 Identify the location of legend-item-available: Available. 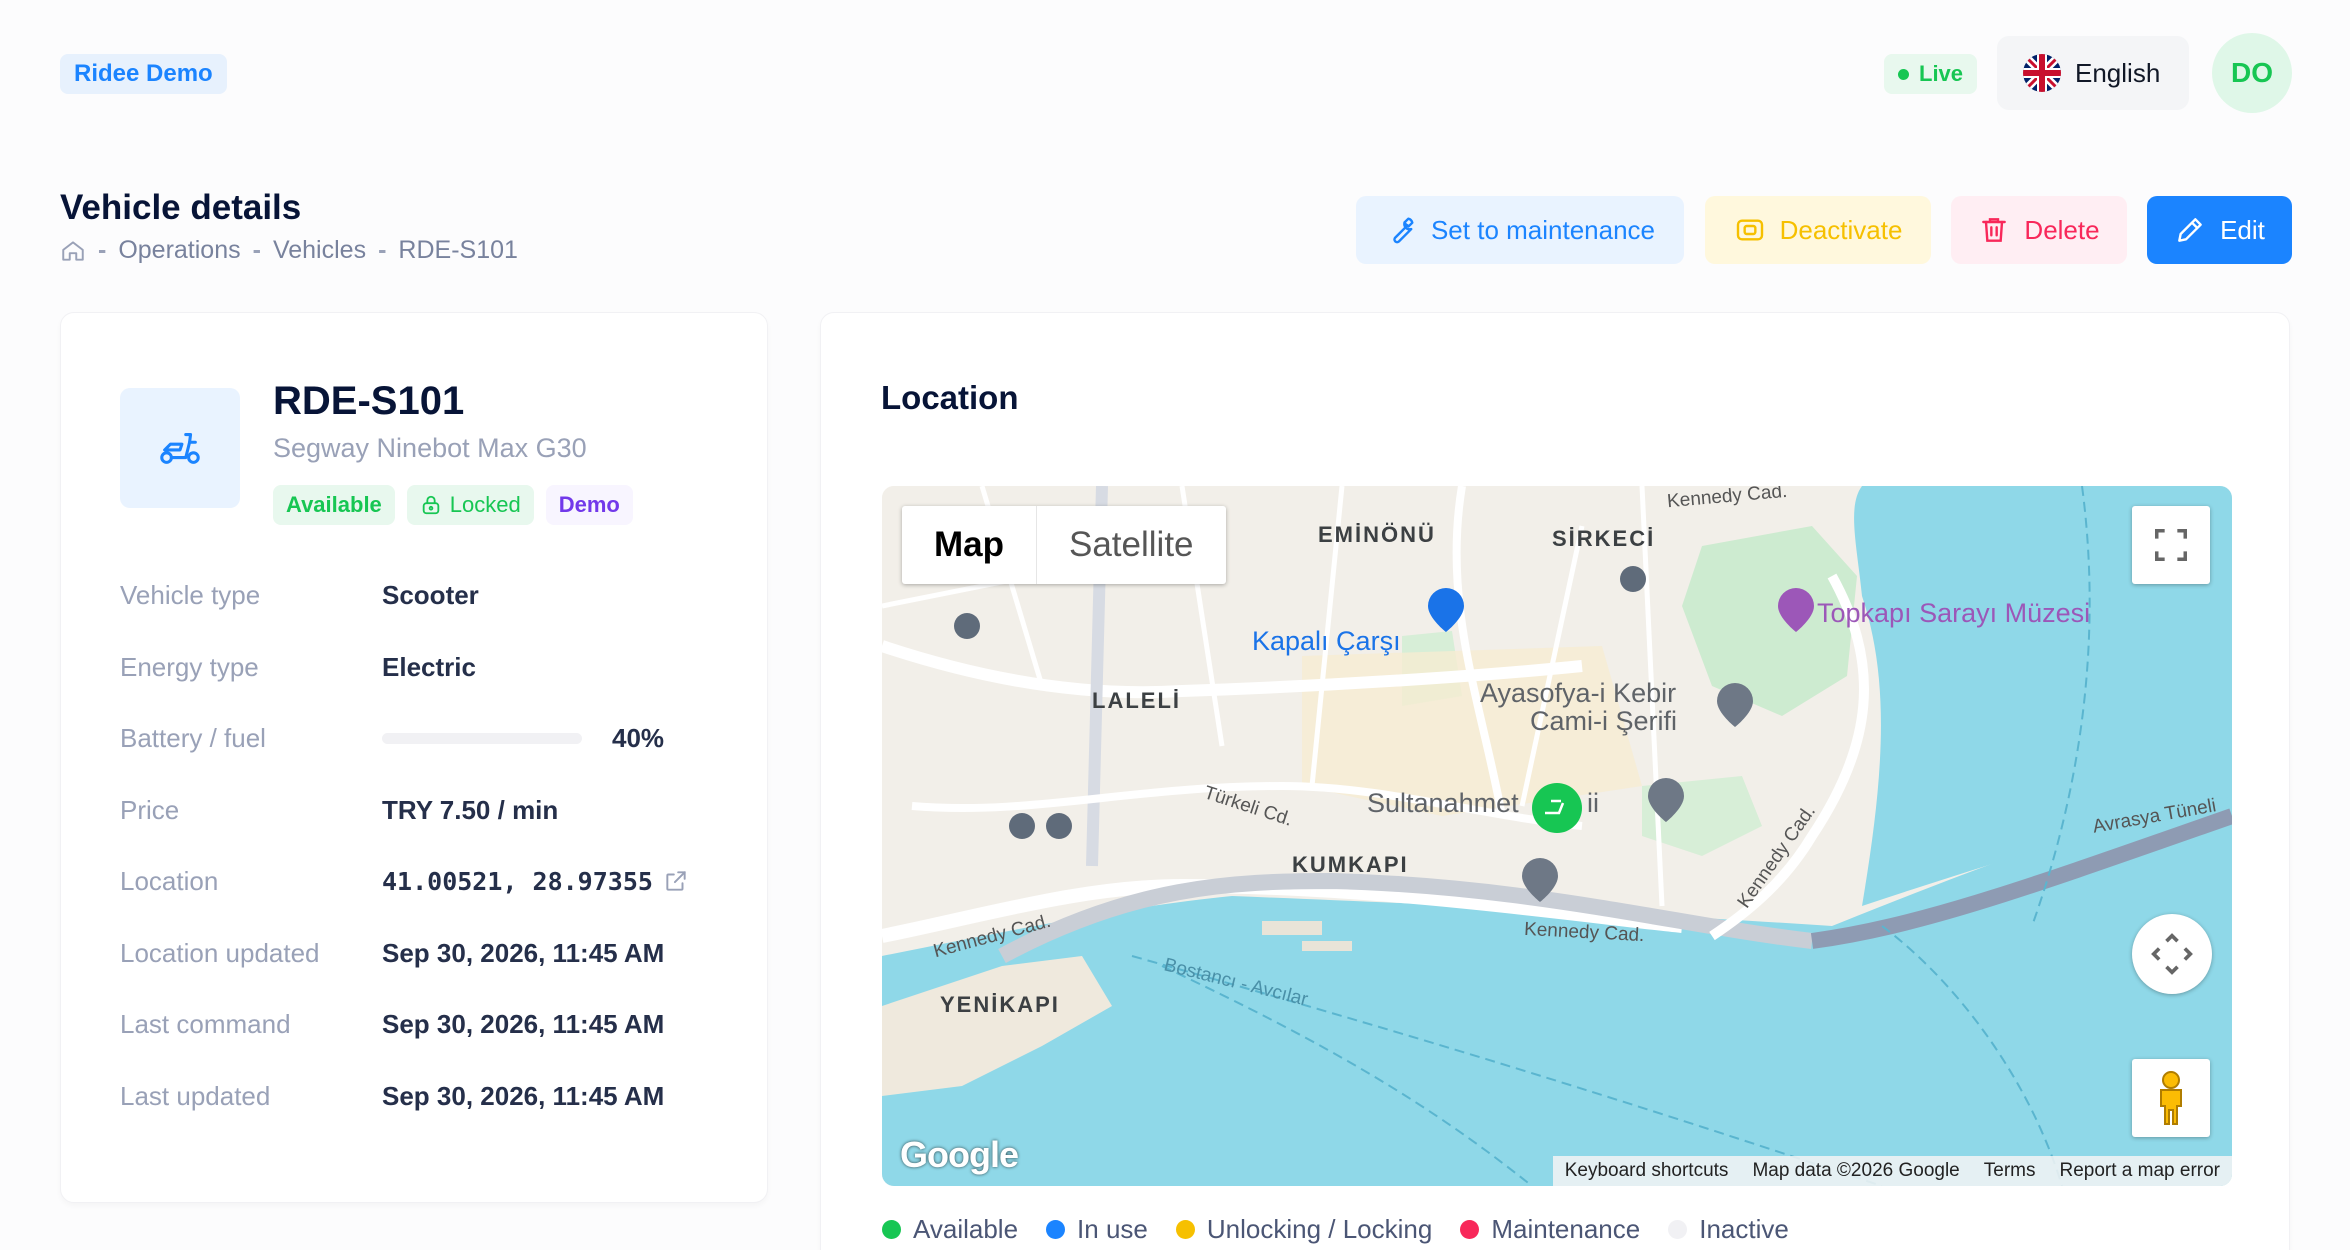
(950, 1229).